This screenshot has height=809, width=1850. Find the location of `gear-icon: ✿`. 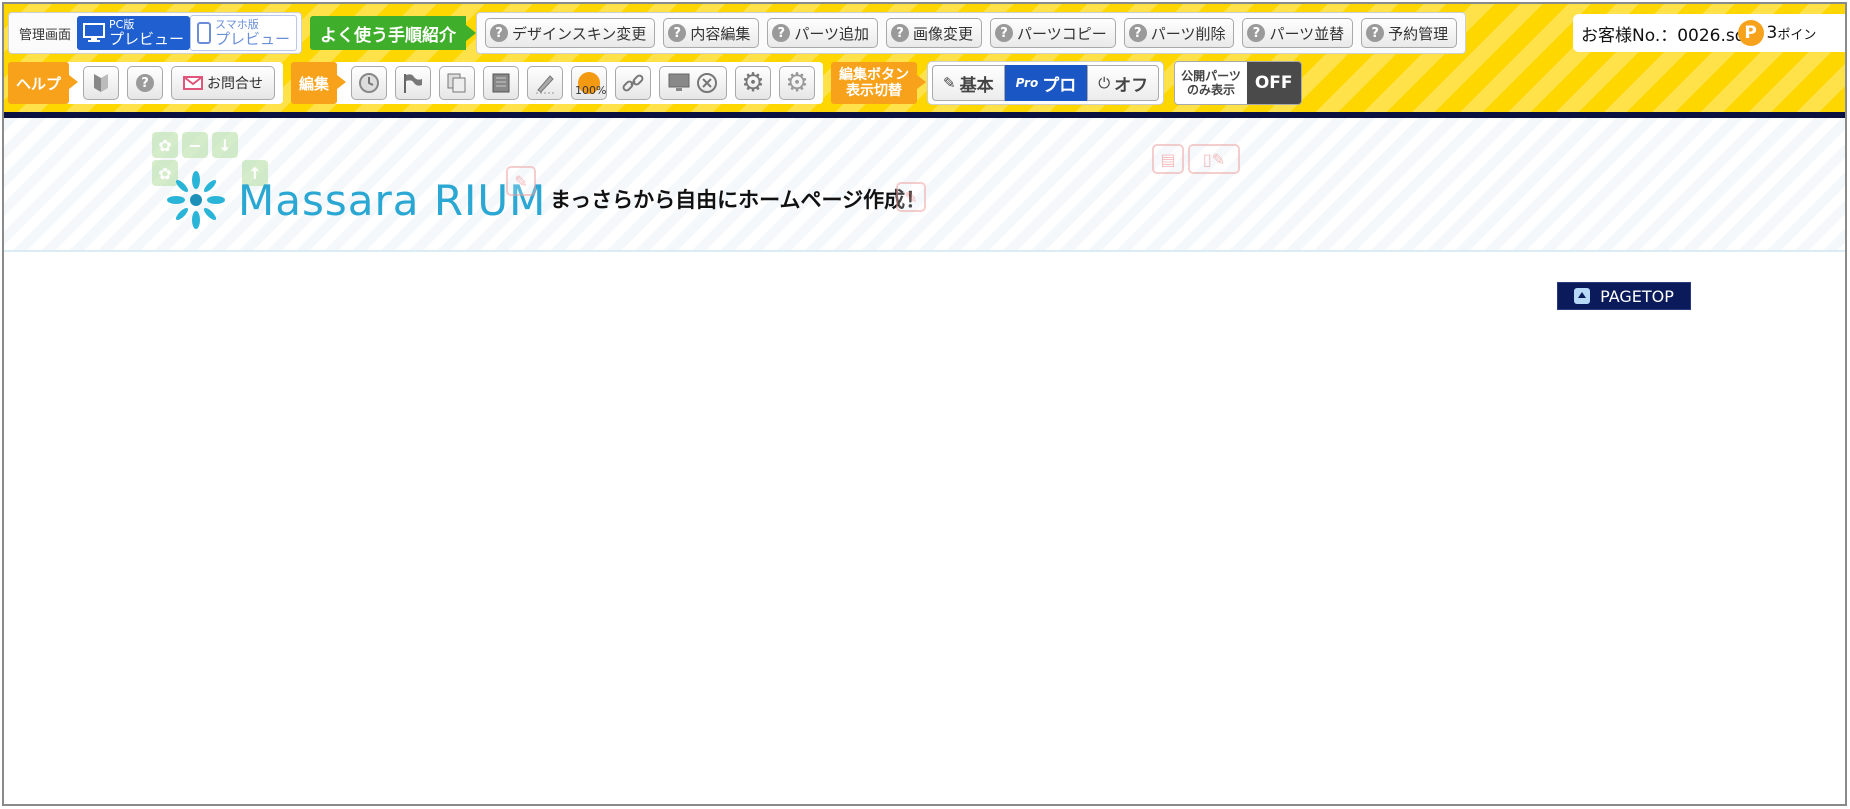

gear-icon: ✿ is located at coordinates (165, 145).